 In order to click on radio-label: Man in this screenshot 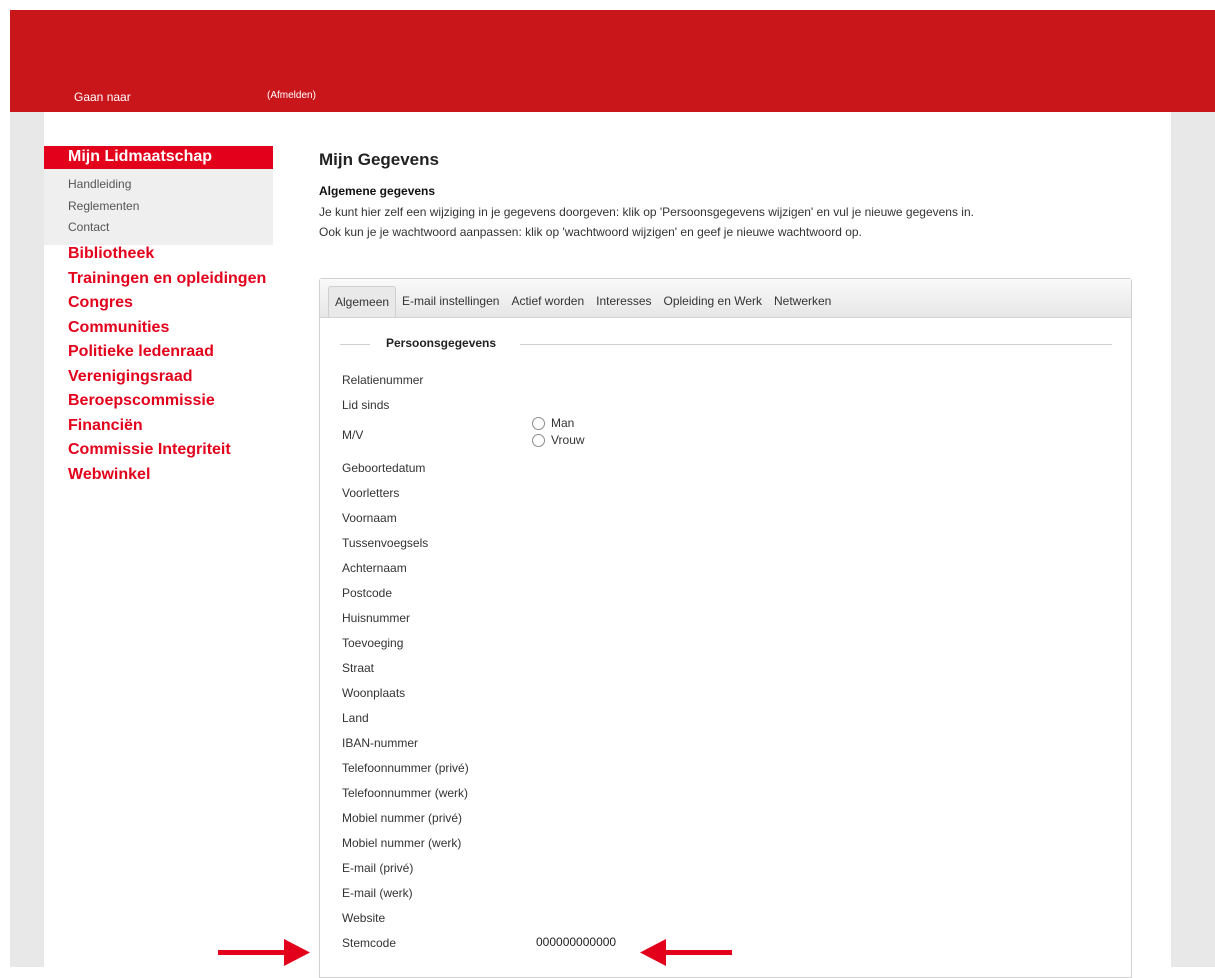, I will do `click(563, 423)`.